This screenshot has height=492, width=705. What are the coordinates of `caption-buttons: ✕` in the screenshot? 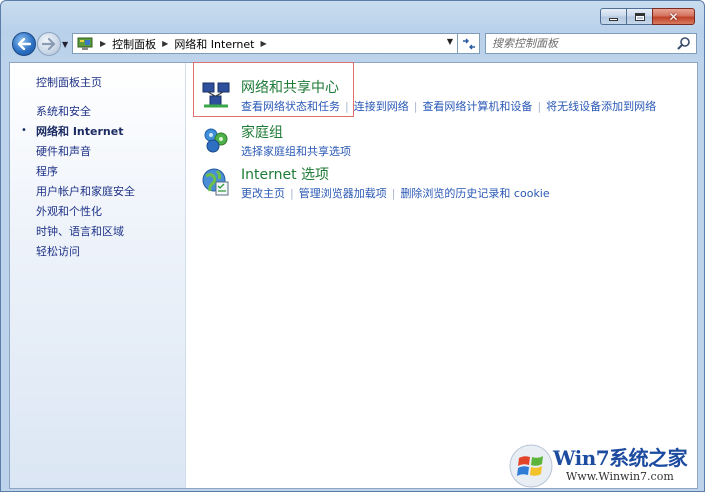 It's located at (647, 16).